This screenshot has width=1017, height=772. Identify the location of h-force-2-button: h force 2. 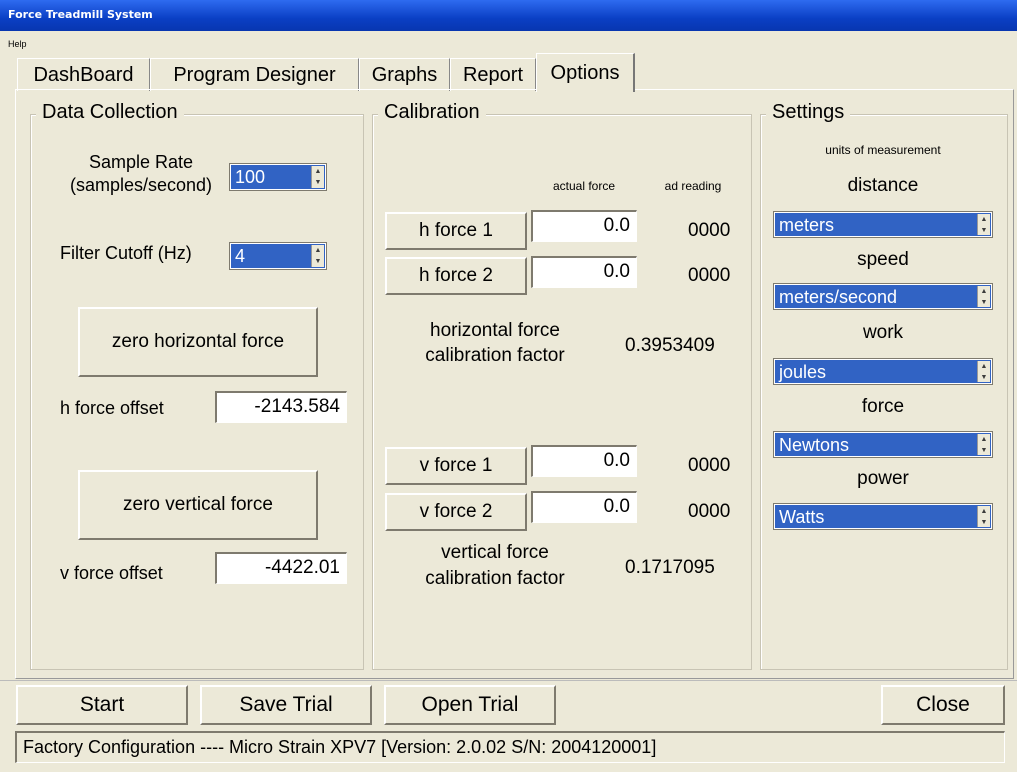
(456, 276).